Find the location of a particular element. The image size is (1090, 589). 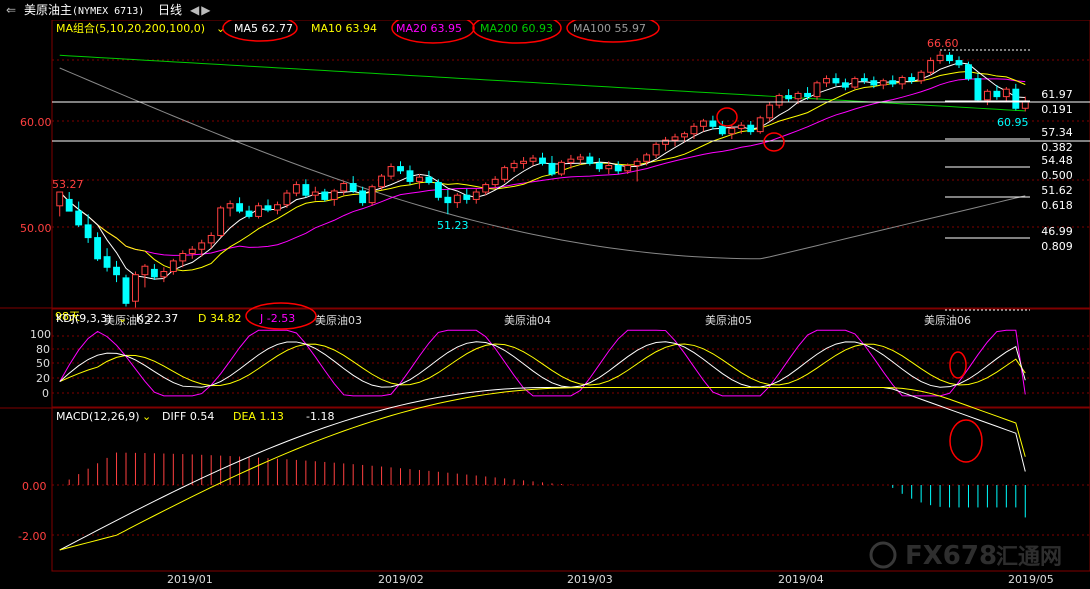

x-tick: 2019/05 is located at coordinates (1031, 579).